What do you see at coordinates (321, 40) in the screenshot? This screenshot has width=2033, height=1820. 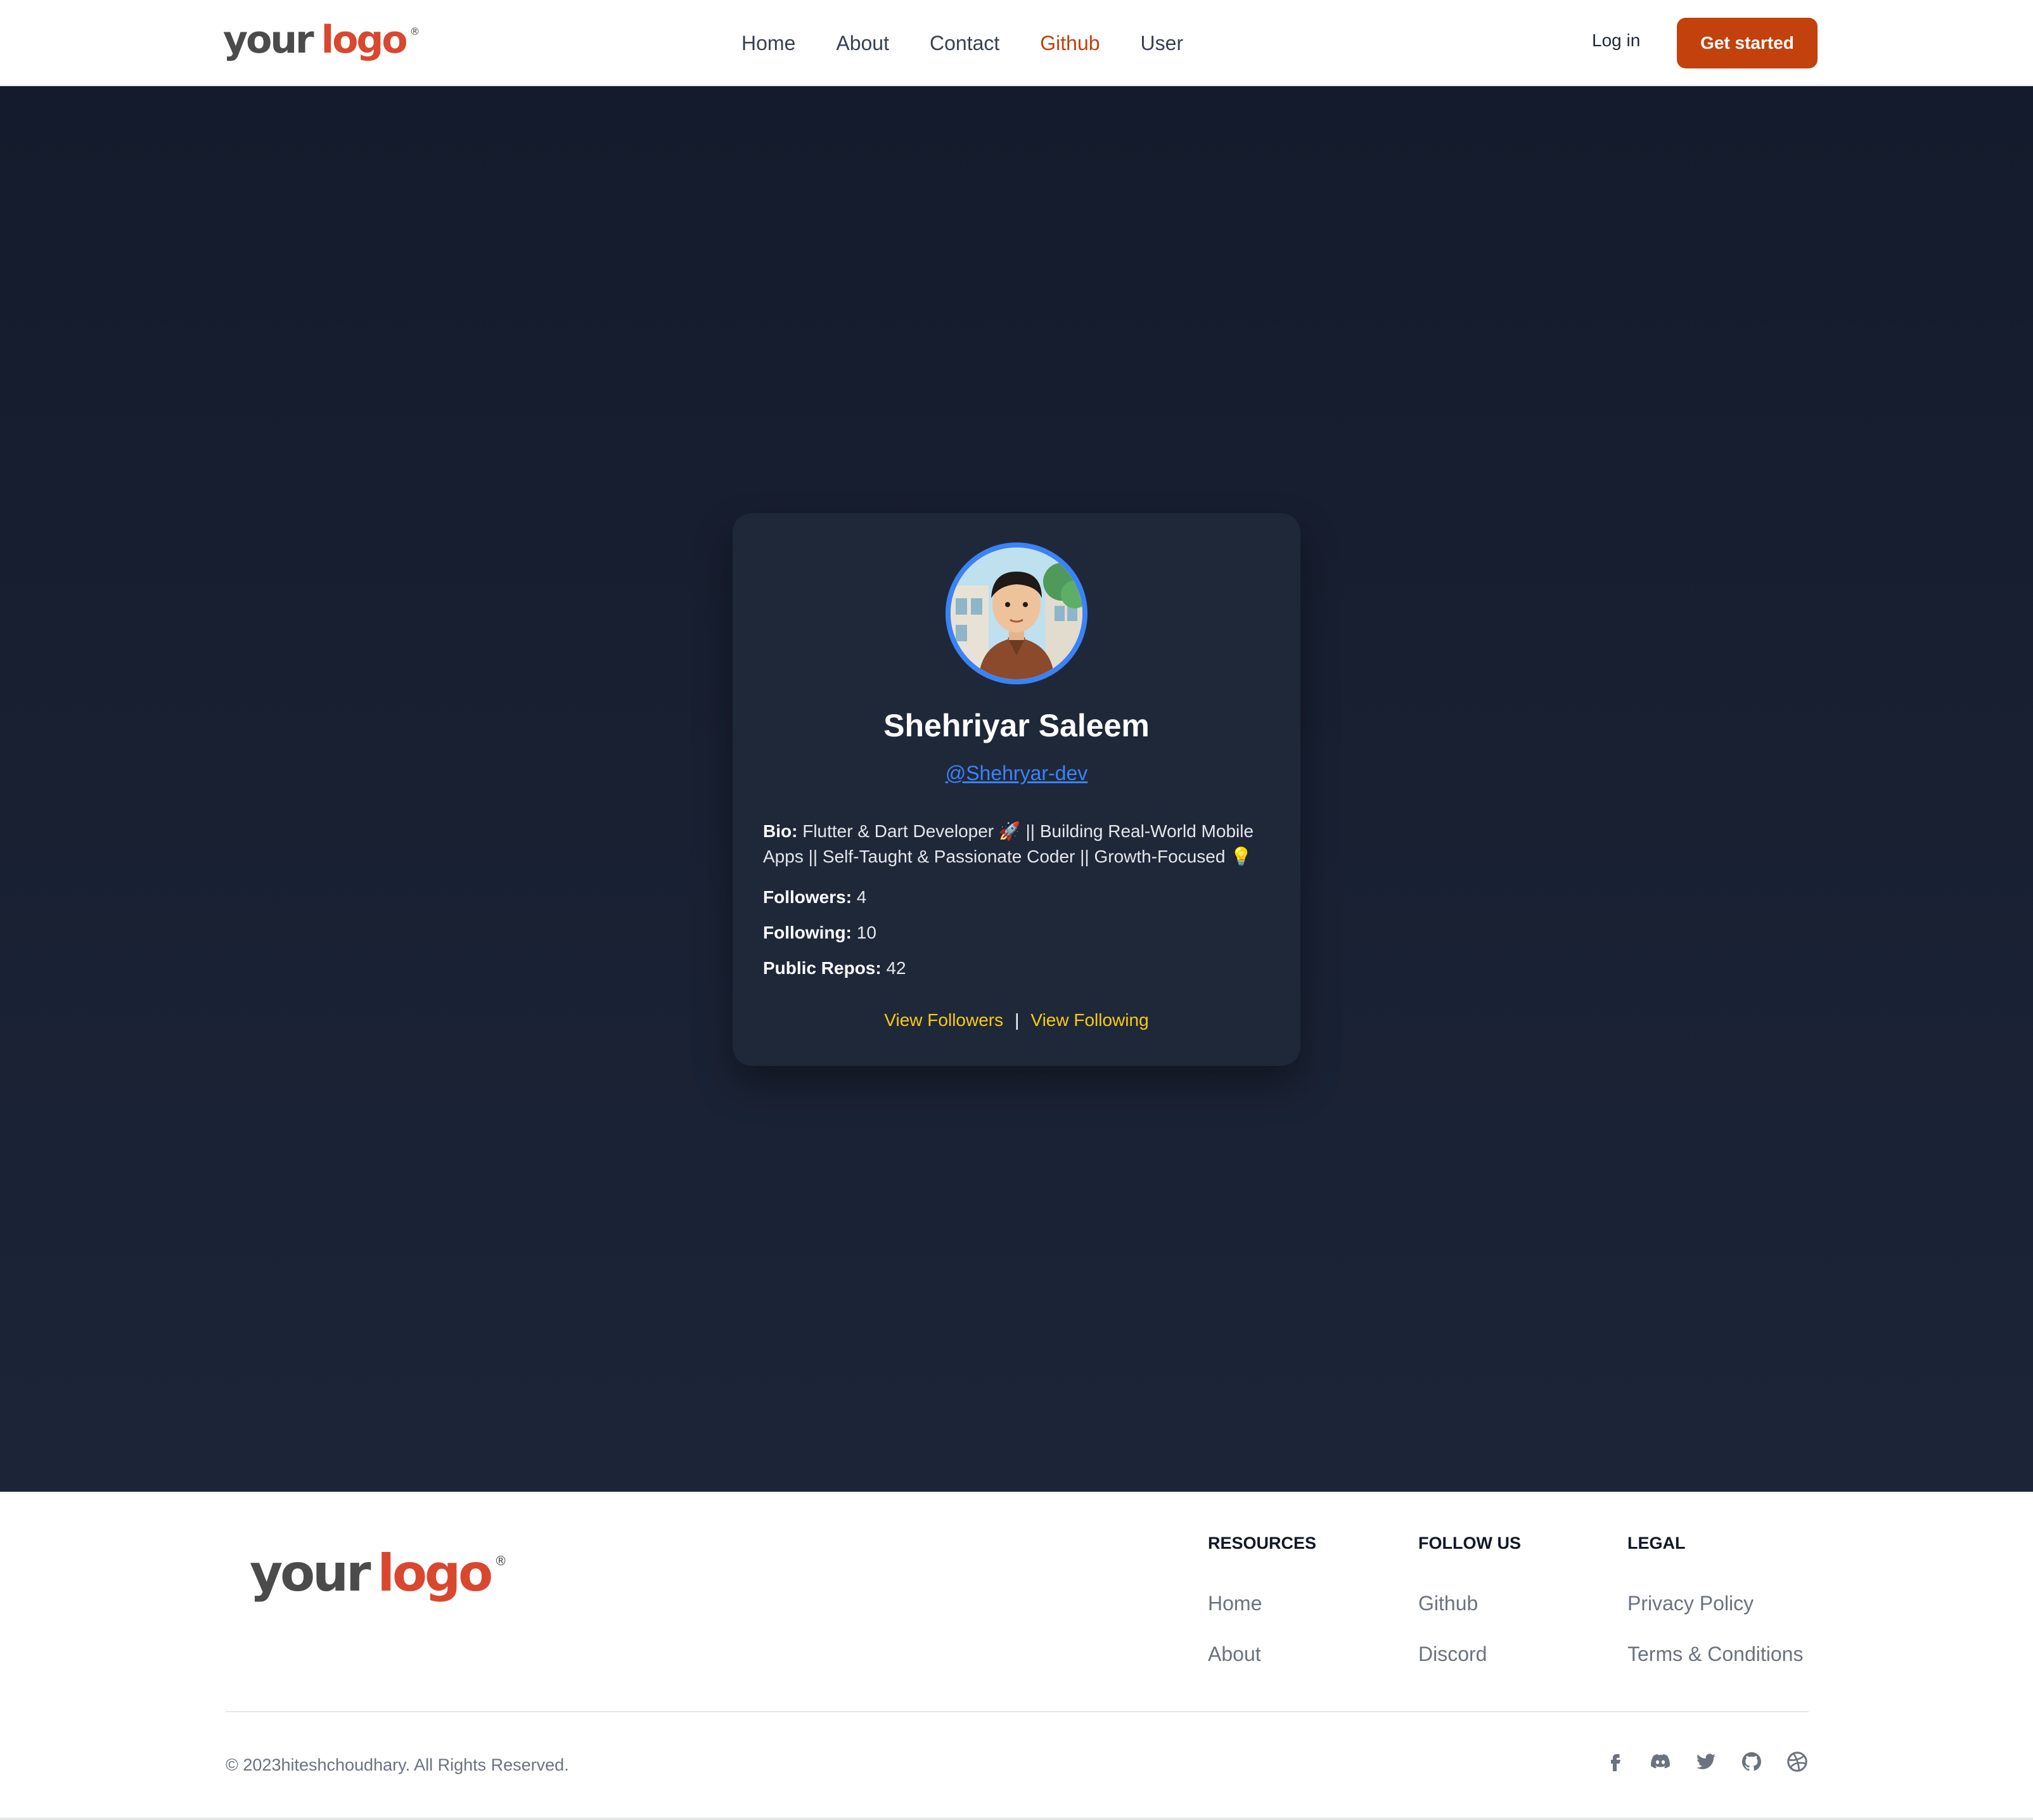 I see `header-logo: your logo ®` at bounding box center [321, 40].